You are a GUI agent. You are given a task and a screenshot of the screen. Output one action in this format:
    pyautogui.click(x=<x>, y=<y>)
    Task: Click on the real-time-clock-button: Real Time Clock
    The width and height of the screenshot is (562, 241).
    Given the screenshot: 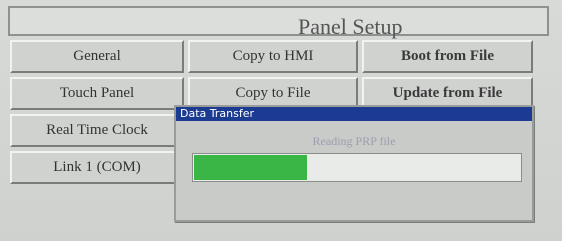 What is the action you would take?
    pyautogui.click(x=97, y=130)
    